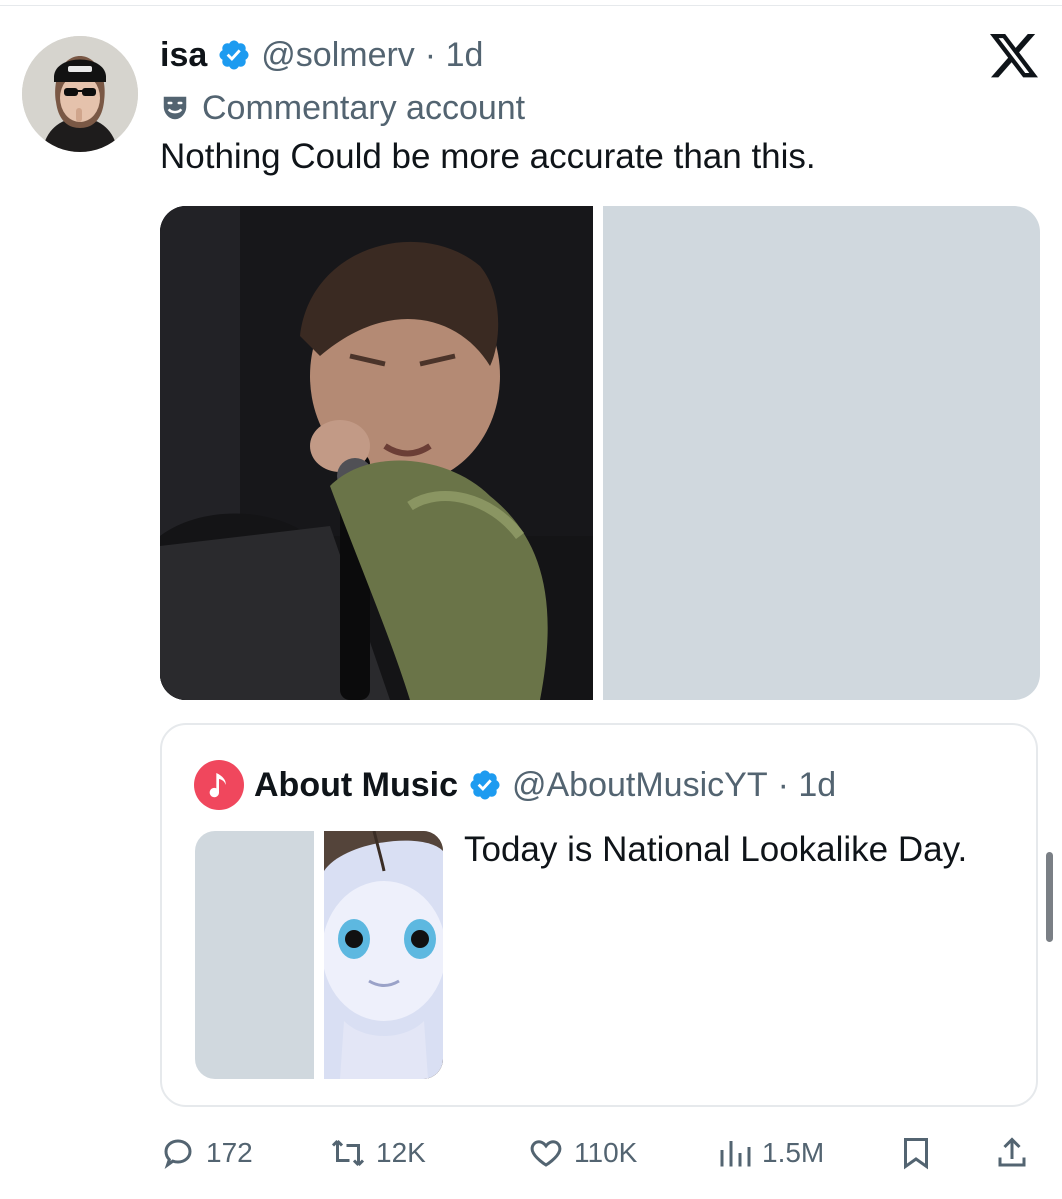  Describe the element at coordinates (348, 1153) in the screenshot. I see `repost-icon` at that location.